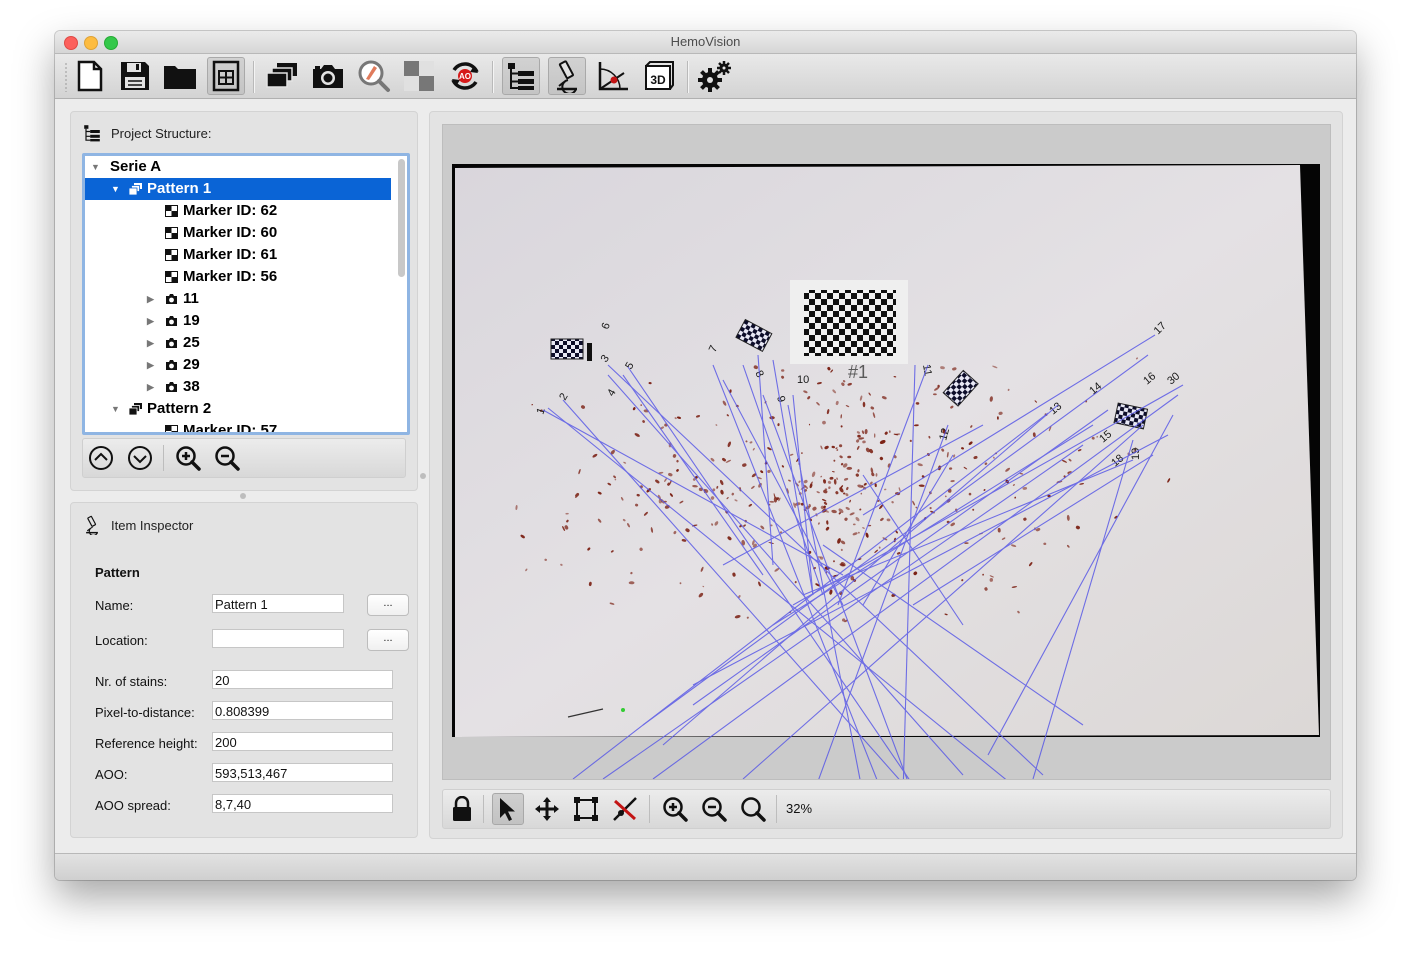 The height and width of the screenshot is (960, 1412). What do you see at coordinates (714, 809) in the screenshot?
I see `viewer-zoom-out-button` at bounding box center [714, 809].